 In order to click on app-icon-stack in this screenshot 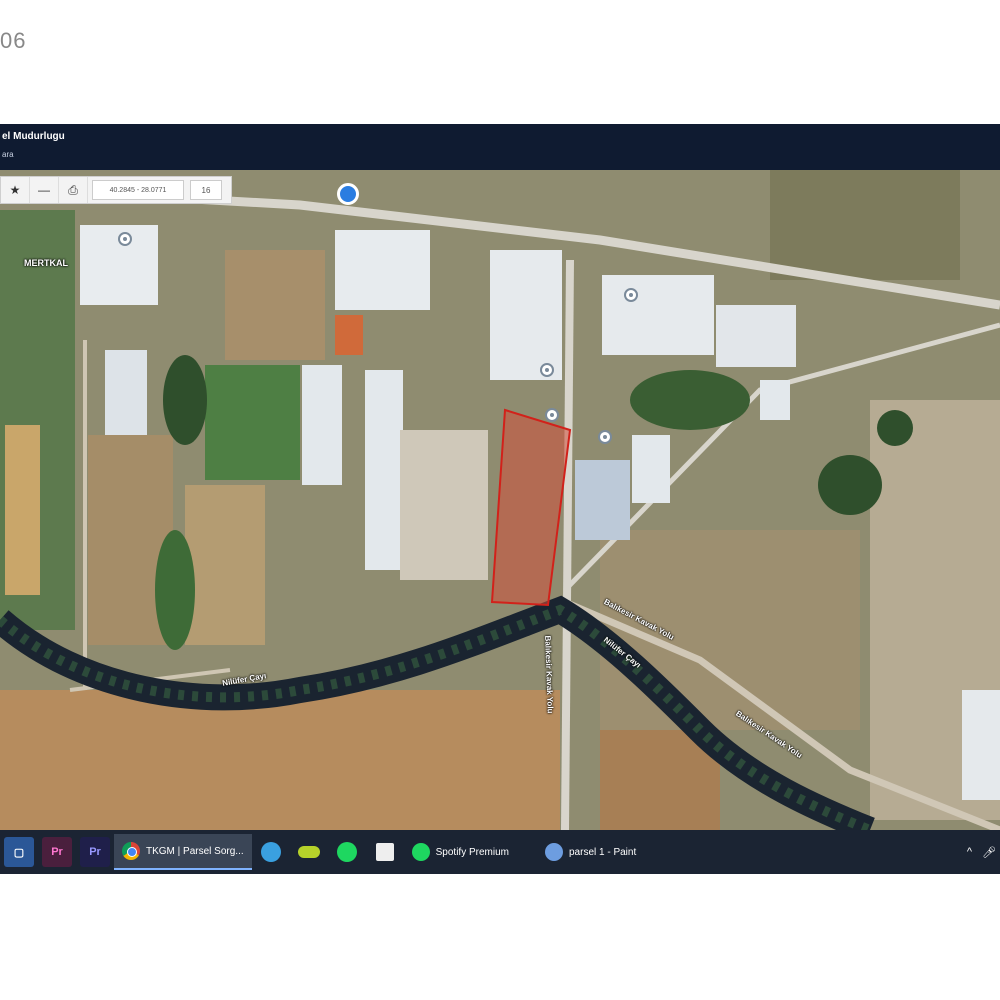, I will do `click(309, 852)`.